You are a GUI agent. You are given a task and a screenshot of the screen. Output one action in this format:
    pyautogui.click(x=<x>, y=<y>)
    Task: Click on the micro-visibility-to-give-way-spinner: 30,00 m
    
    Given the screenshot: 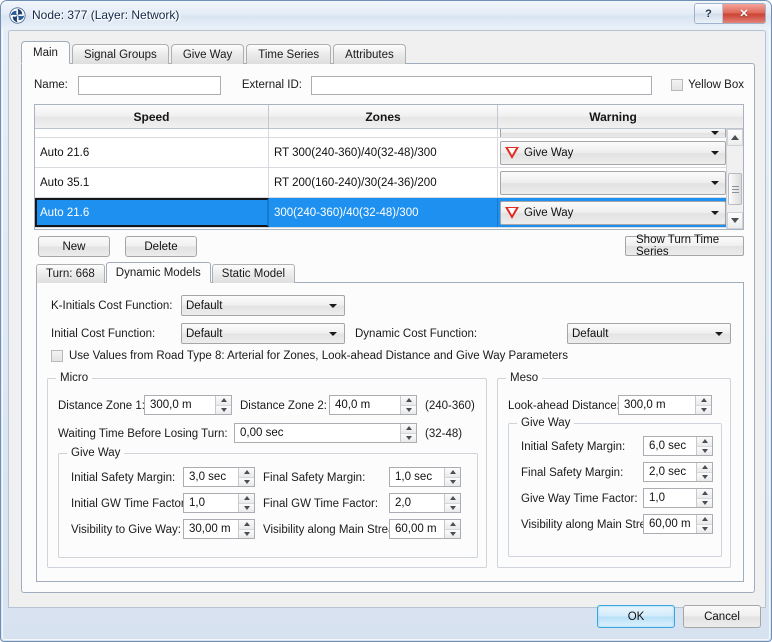 What is the action you would take?
    pyautogui.click(x=219, y=529)
    